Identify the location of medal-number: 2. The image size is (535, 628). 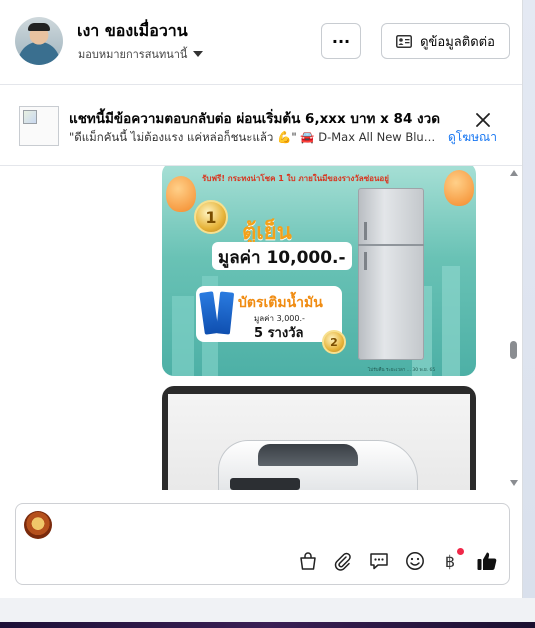
(334, 342).